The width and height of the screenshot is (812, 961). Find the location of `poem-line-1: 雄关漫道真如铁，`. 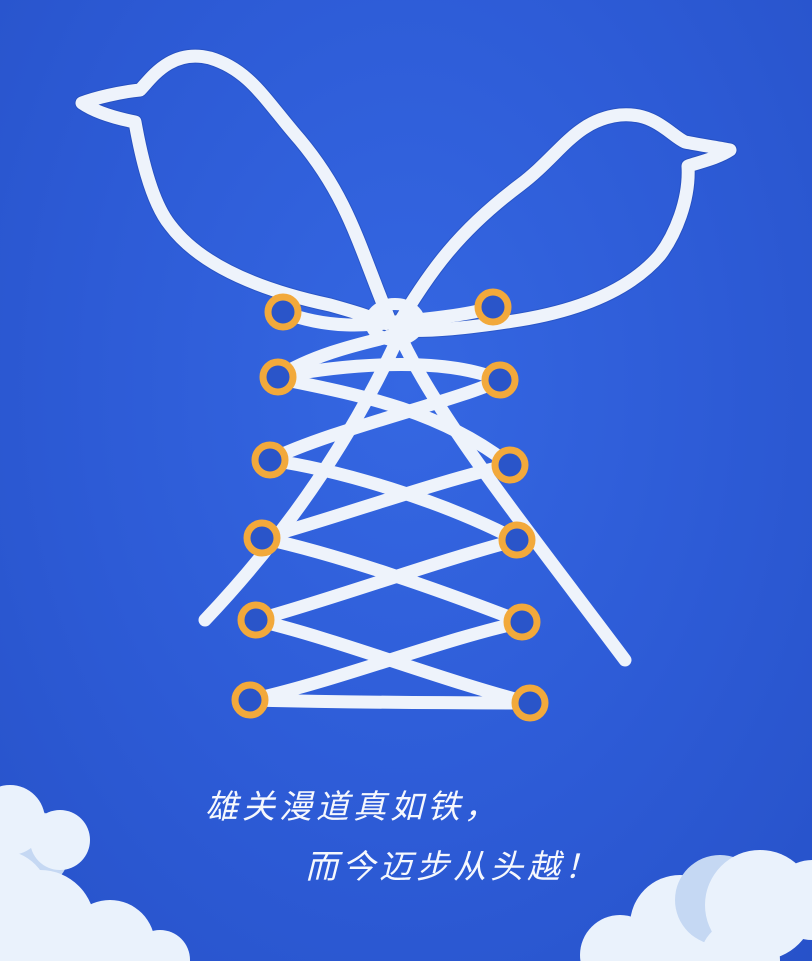

poem-line-1: 雄关漫道真如铁， is located at coordinates (353, 806).